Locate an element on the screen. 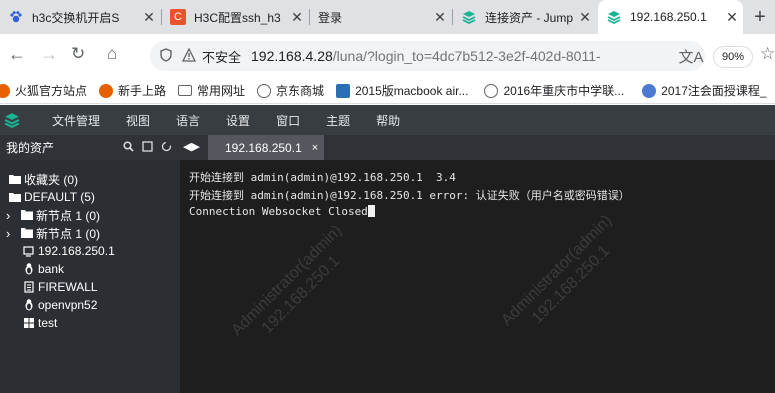 Image resolution: width=775 pixels, height=393 pixels. insecure-label: 不安全 is located at coordinates (222, 57).